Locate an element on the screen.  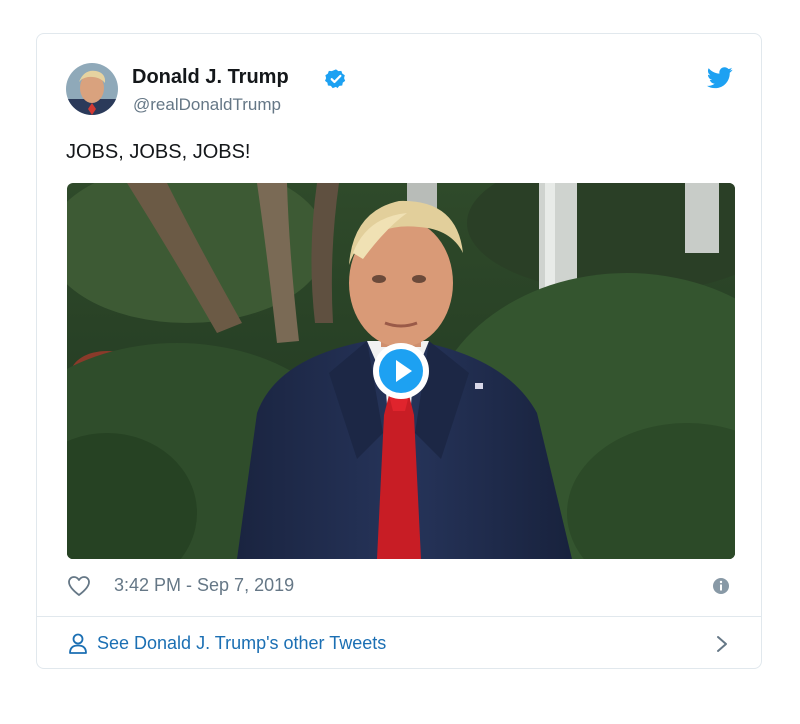
chevron-right-icon is located at coordinates (722, 644).